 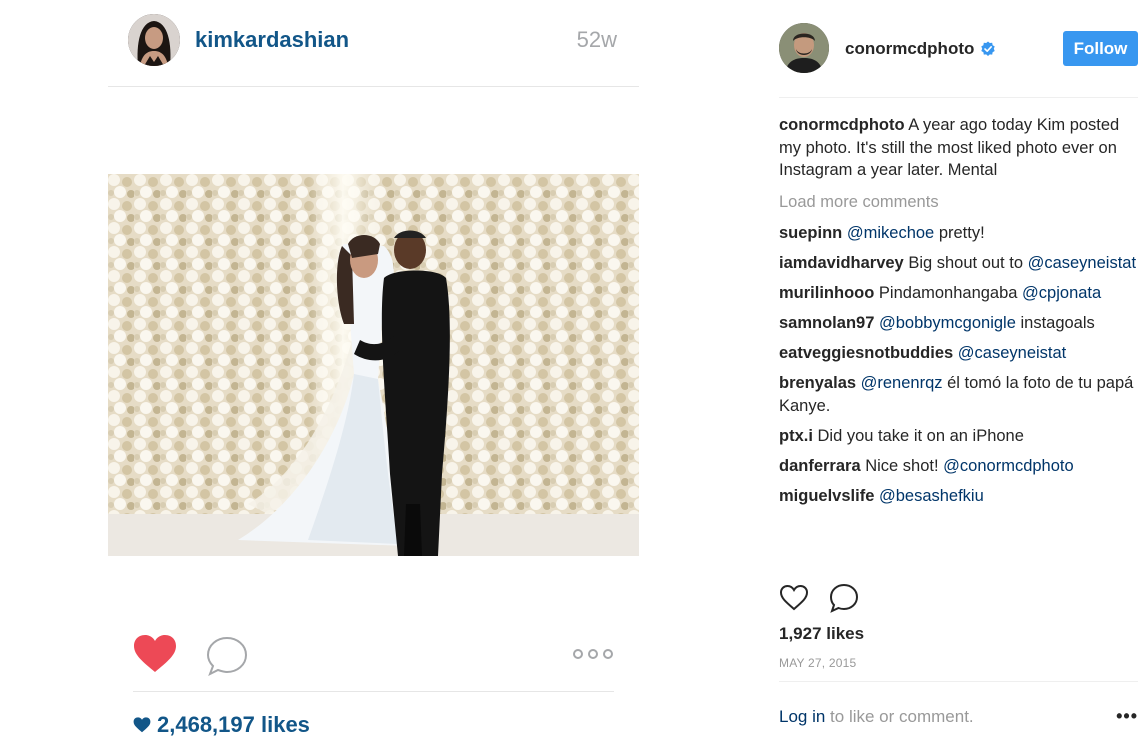 What do you see at coordinates (597, 40) in the screenshot?
I see `embed-timestamp: 52w` at bounding box center [597, 40].